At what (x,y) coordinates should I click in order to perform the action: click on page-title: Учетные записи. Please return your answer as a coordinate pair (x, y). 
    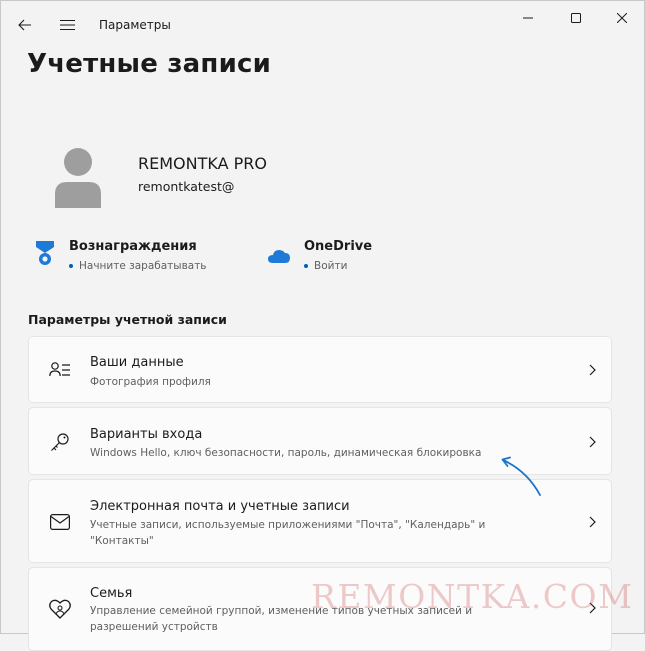
    Looking at the image, I should click on (149, 64).